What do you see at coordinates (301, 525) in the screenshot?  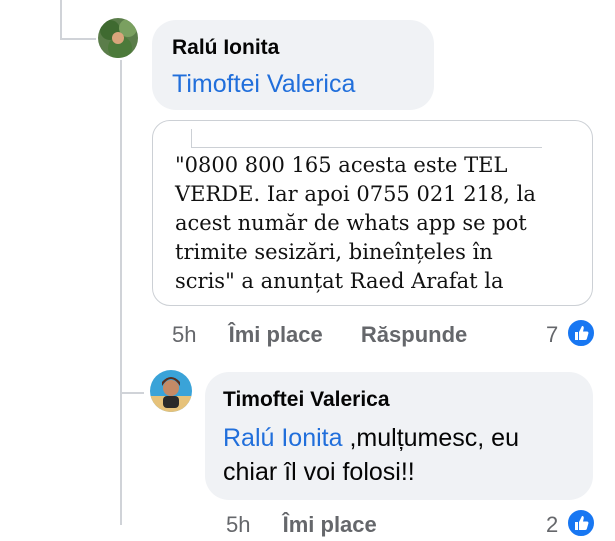 I see `reply-actions: 5h Îmi place` at bounding box center [301, 525].